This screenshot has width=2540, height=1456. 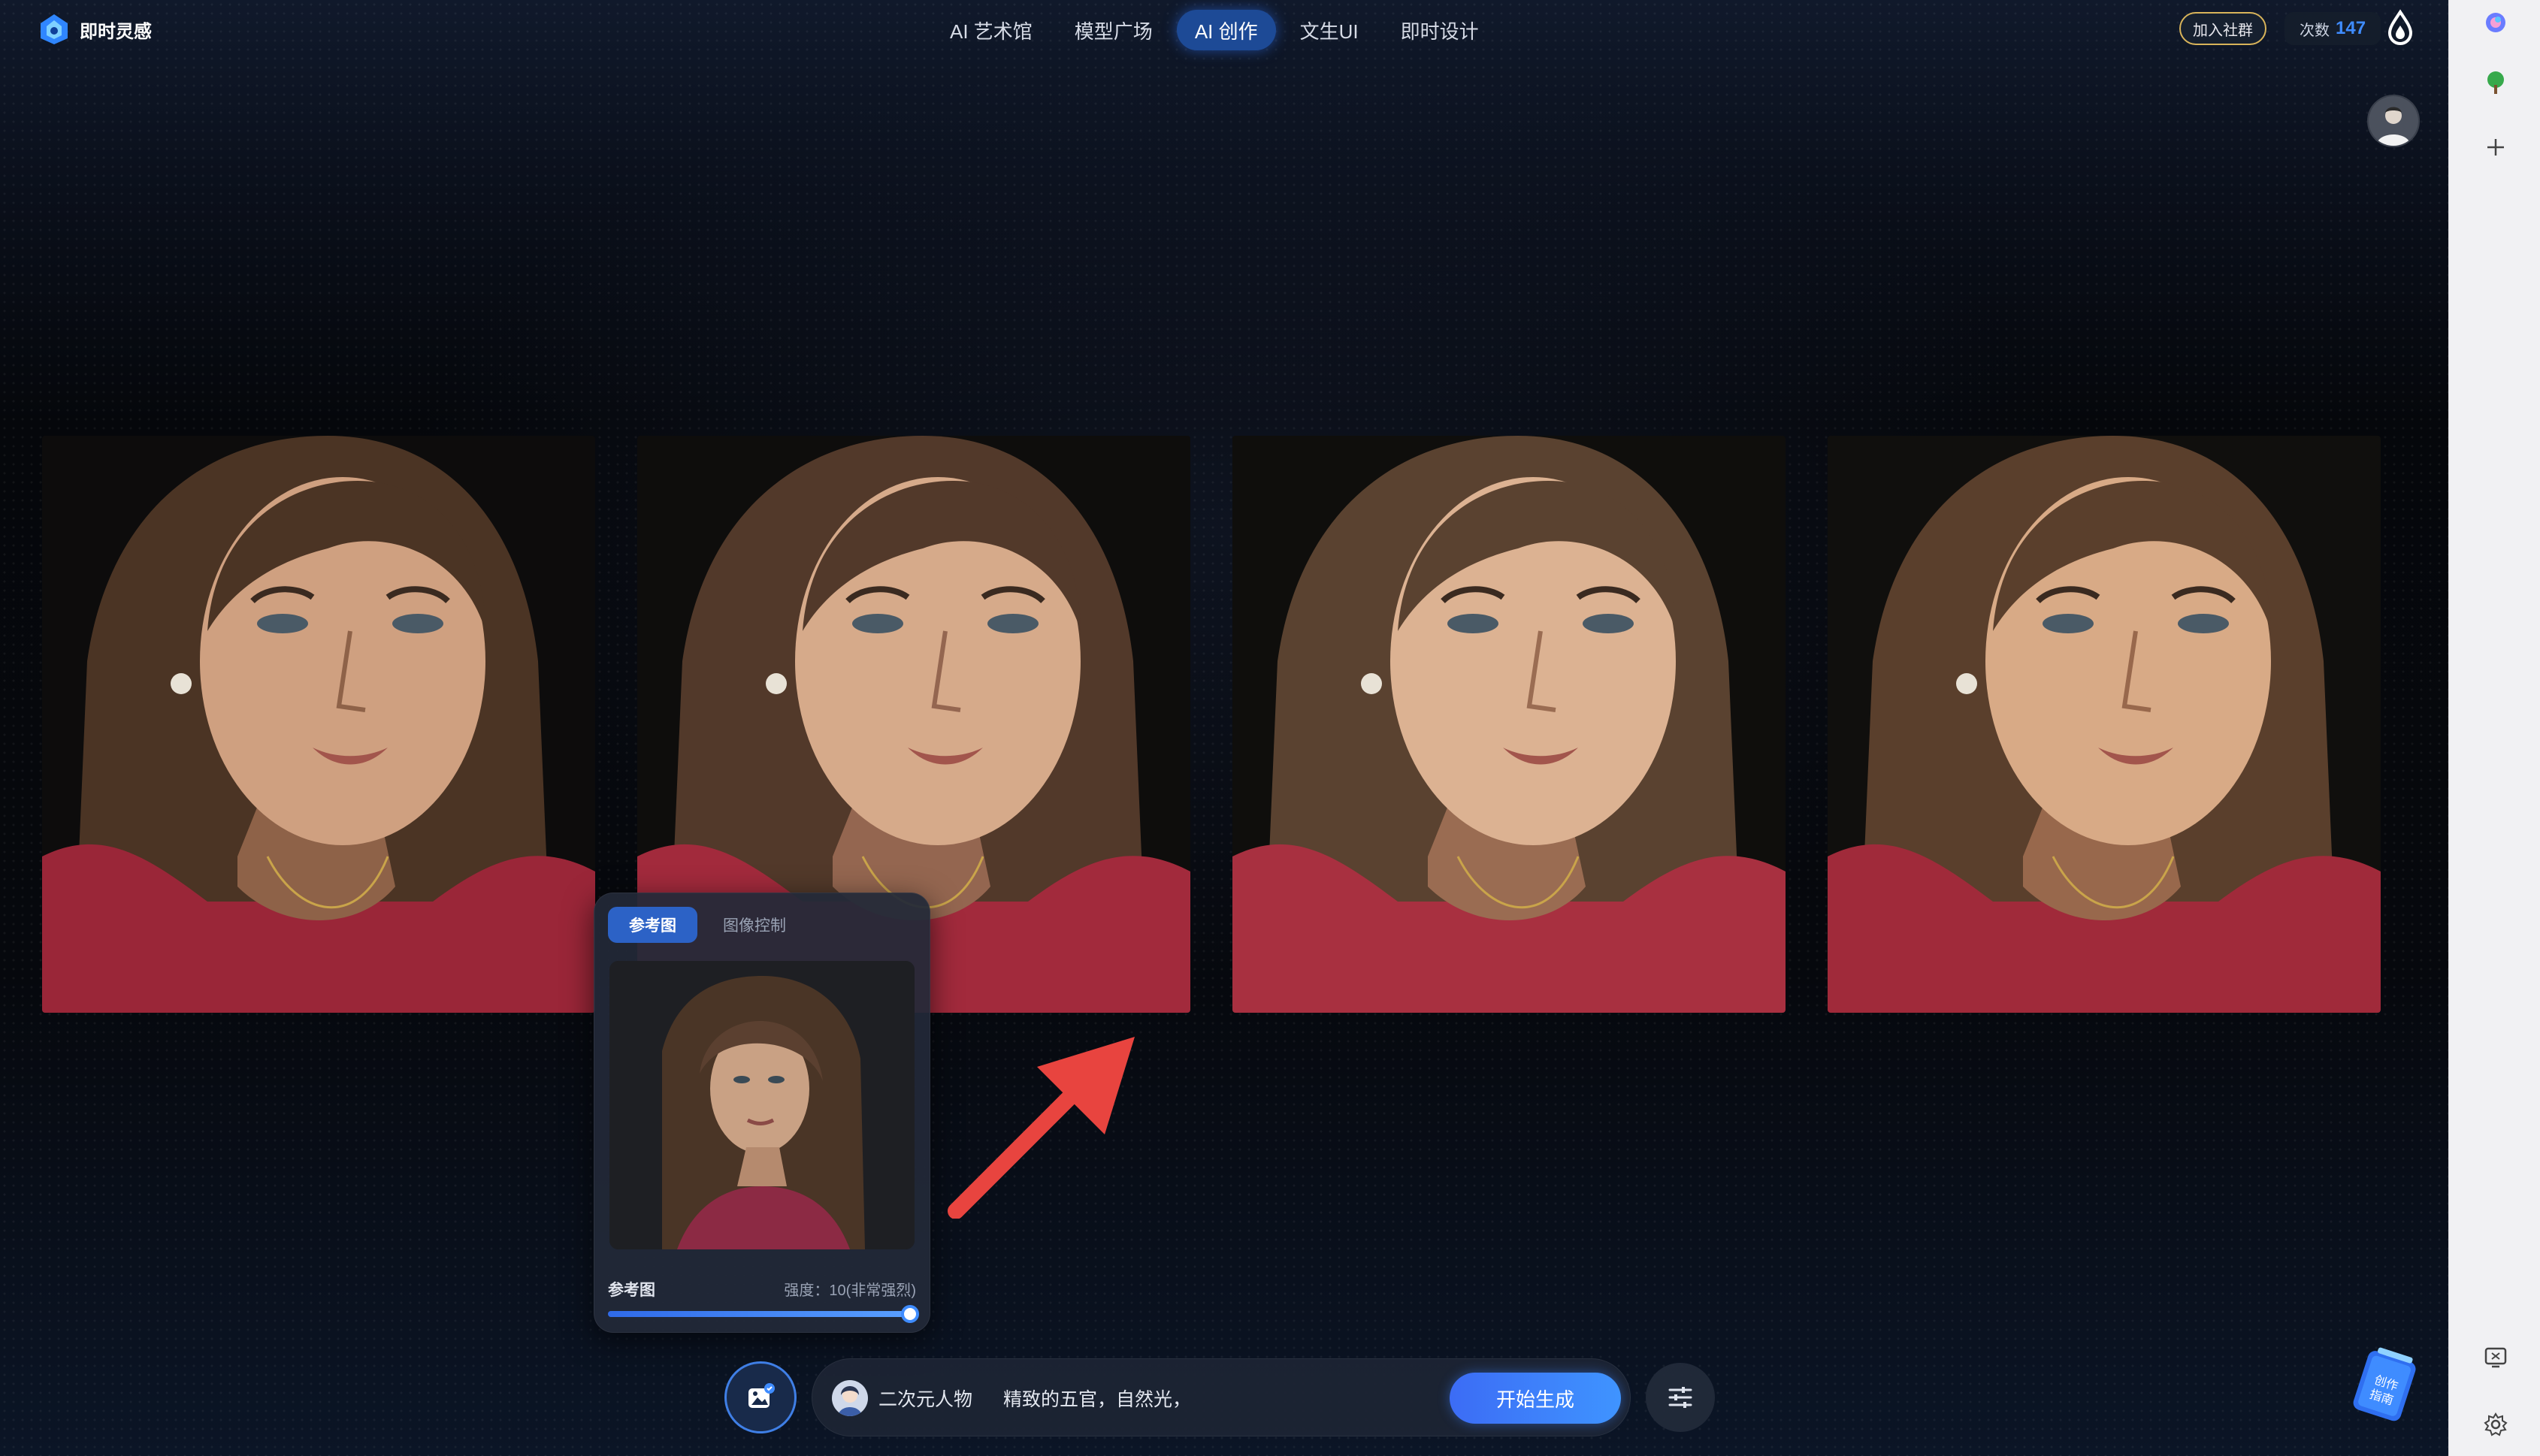 I want to click on copilot-icon, so click(x=2496, y=23).